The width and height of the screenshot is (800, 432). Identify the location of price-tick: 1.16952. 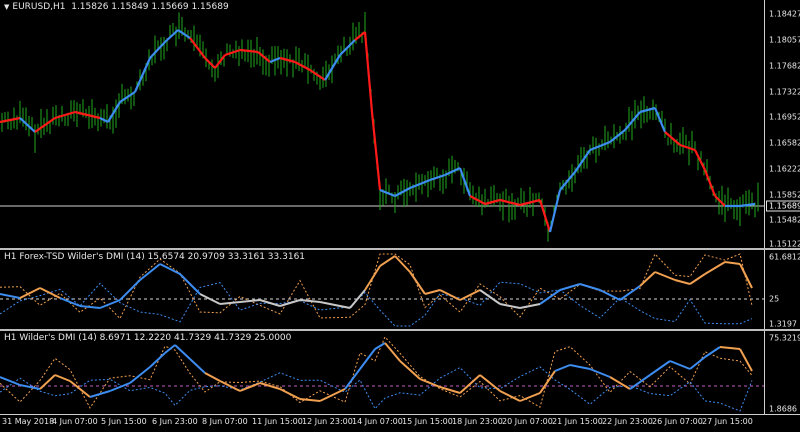
(784, 117).